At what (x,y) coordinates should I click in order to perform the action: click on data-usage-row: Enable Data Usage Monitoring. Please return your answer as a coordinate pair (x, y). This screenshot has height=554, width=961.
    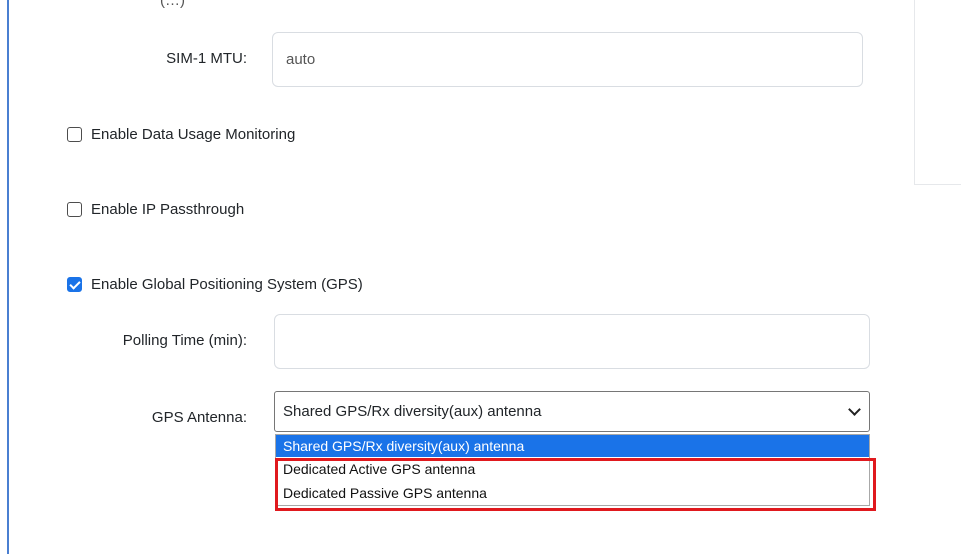
    Looking at the image, I should click on (181, 134).